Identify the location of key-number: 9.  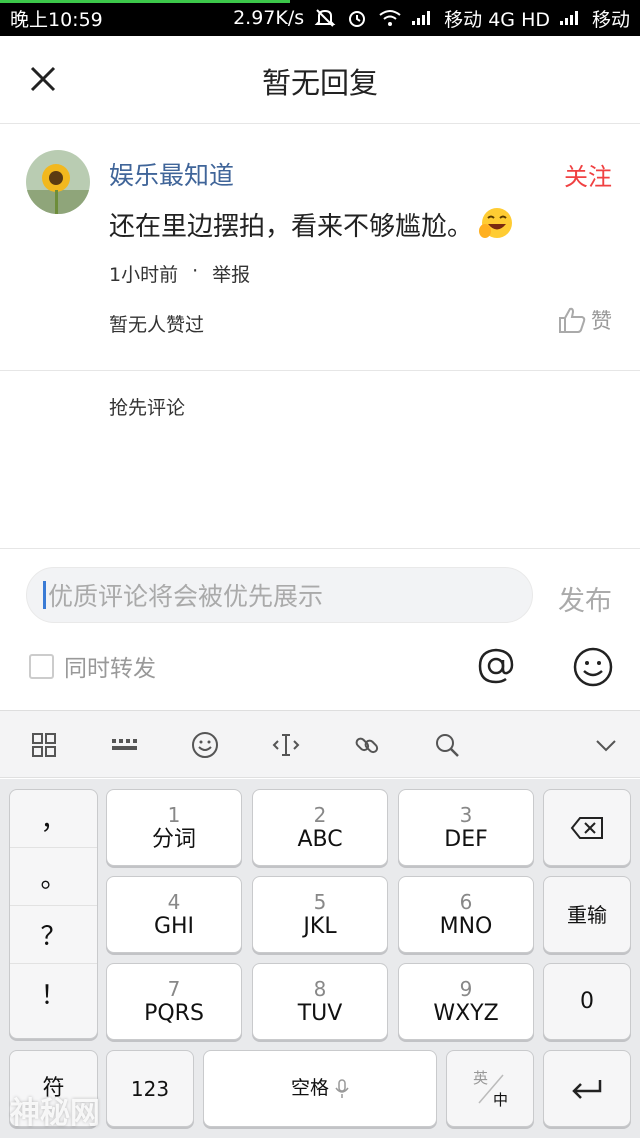
(466, 988).